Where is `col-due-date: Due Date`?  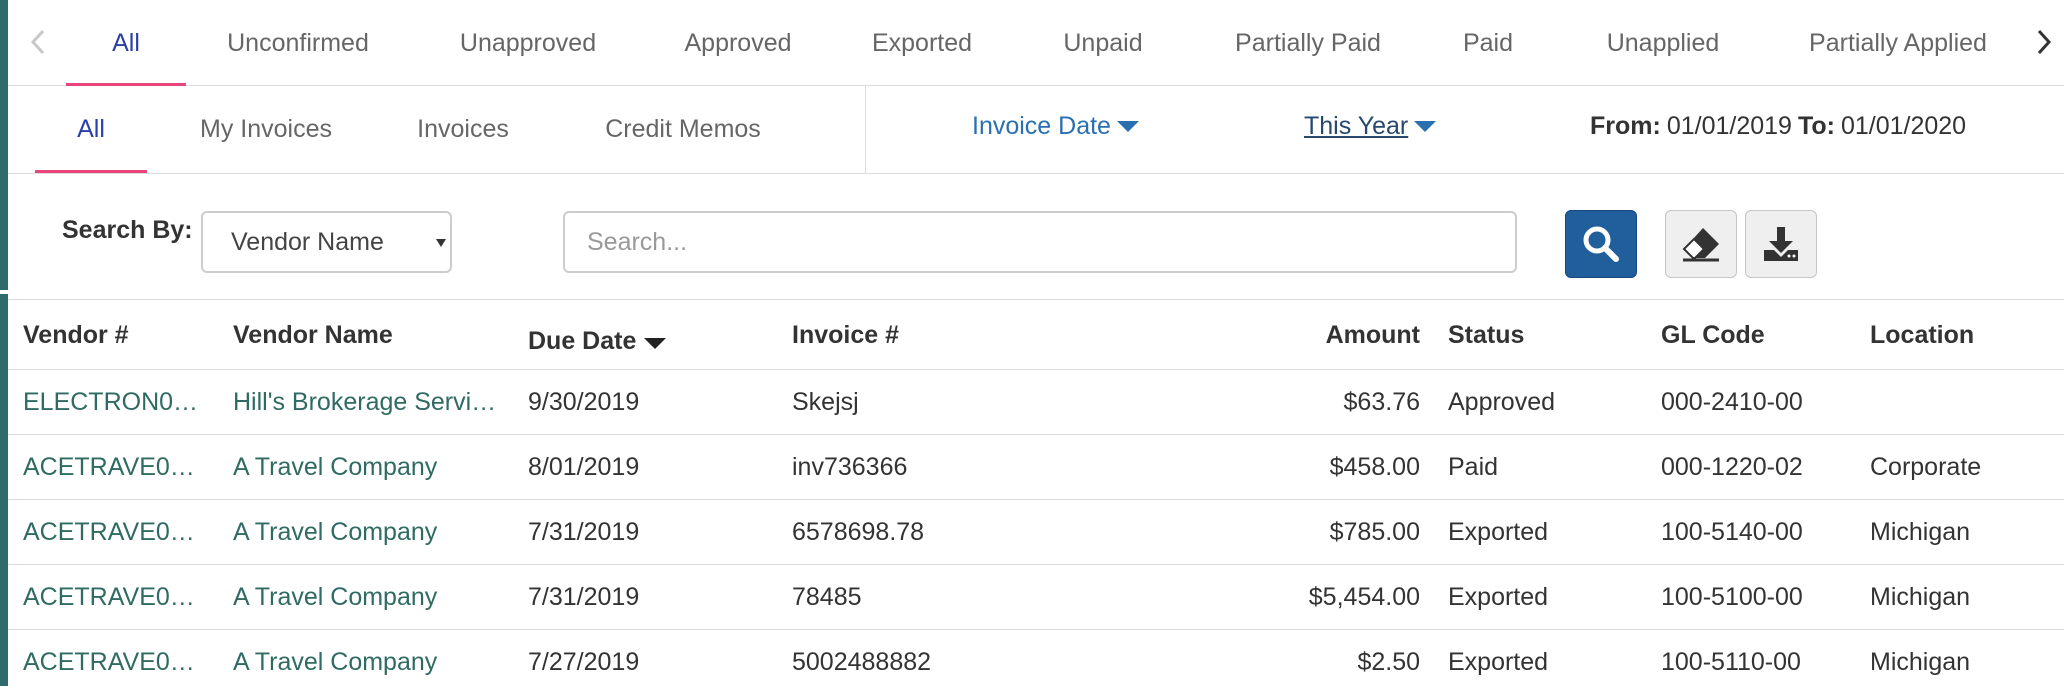 col-due-date: Due Date is located at coordinates (597, 341).